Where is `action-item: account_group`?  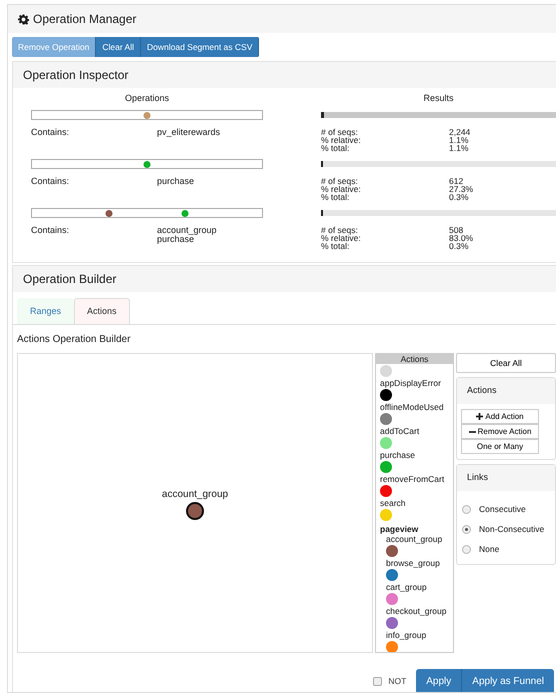 action-item: account_group is located at coordinates (419, 539).